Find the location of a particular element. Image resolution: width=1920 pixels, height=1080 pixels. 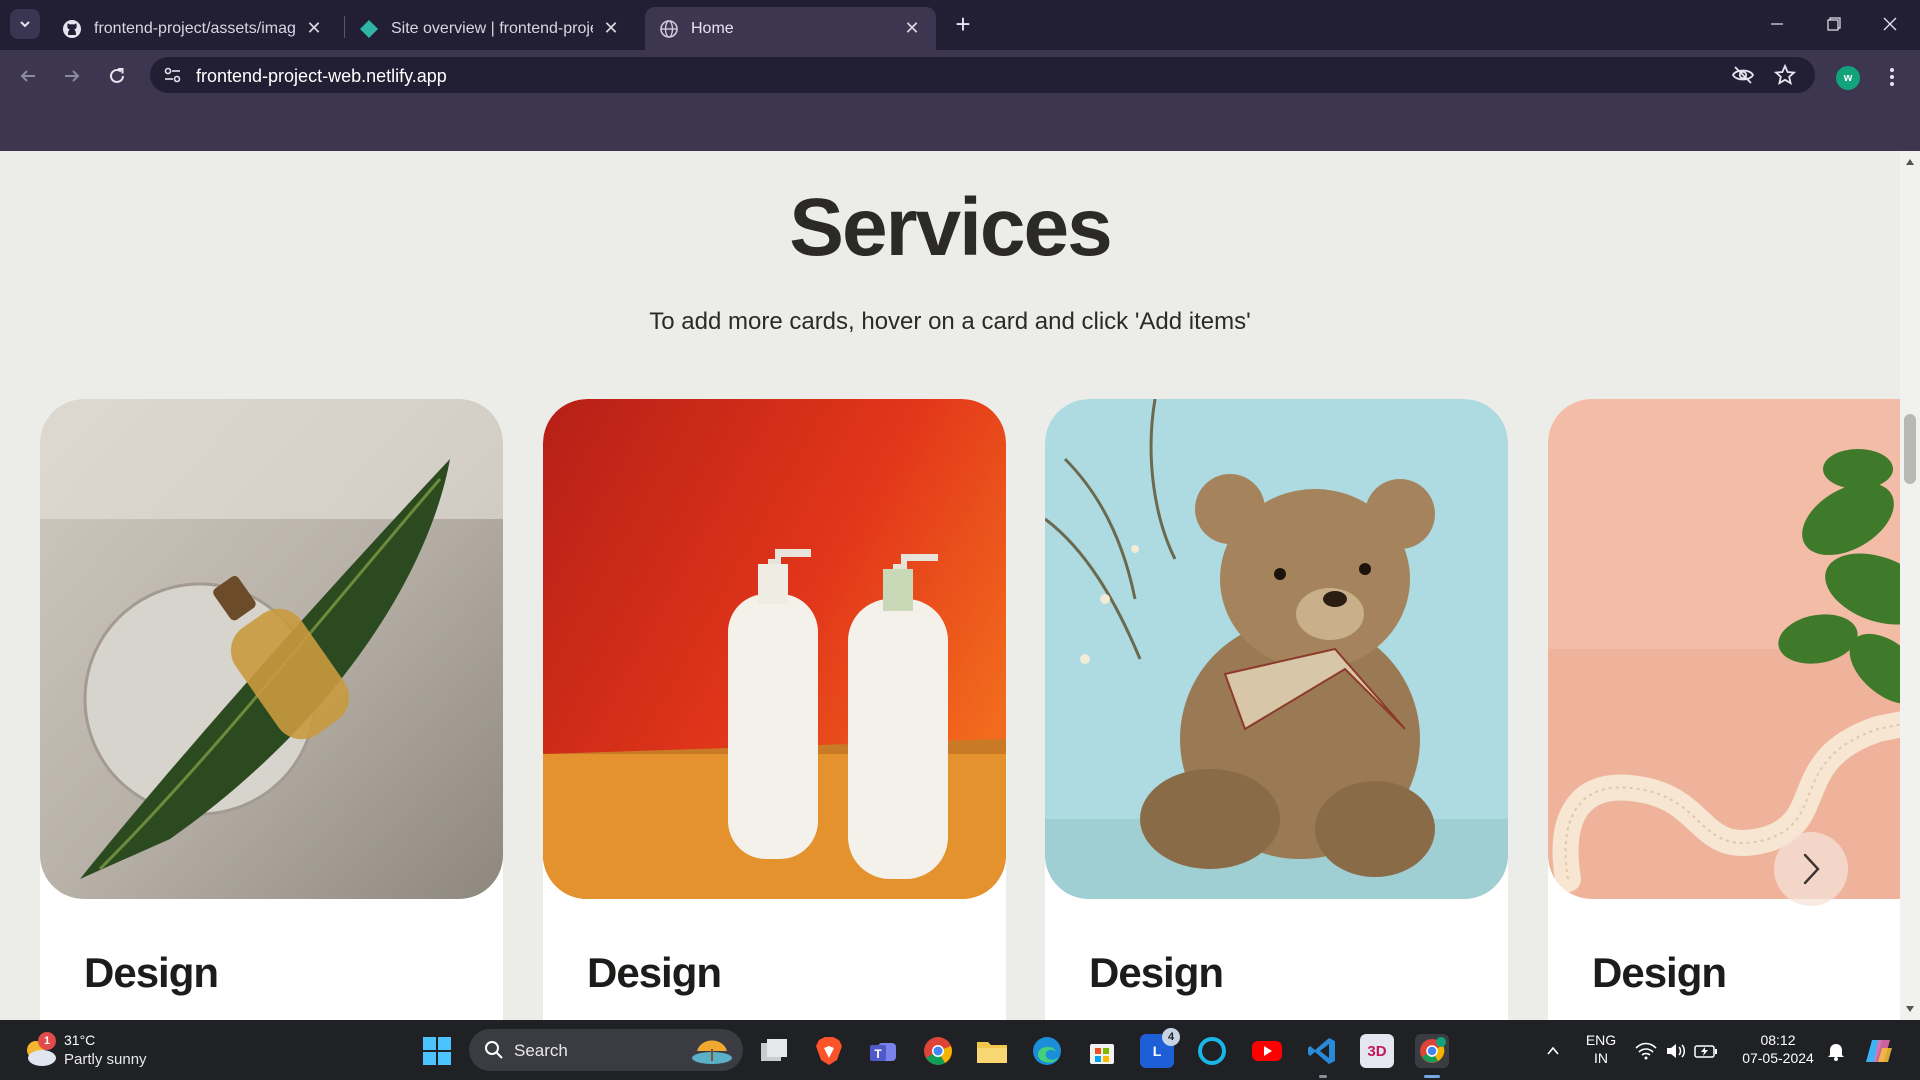

windows-start-icon is located at coordinates (437, 1051).